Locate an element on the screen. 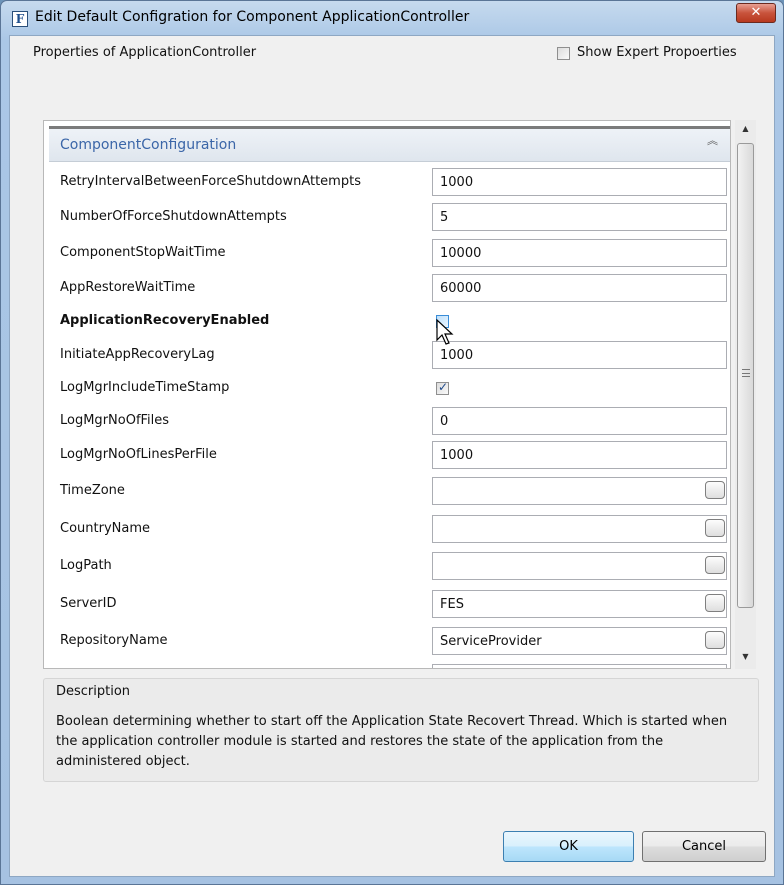 This screenshot has height=885, width=784. show-expert-checkbox is located at coordinates (563, 53).